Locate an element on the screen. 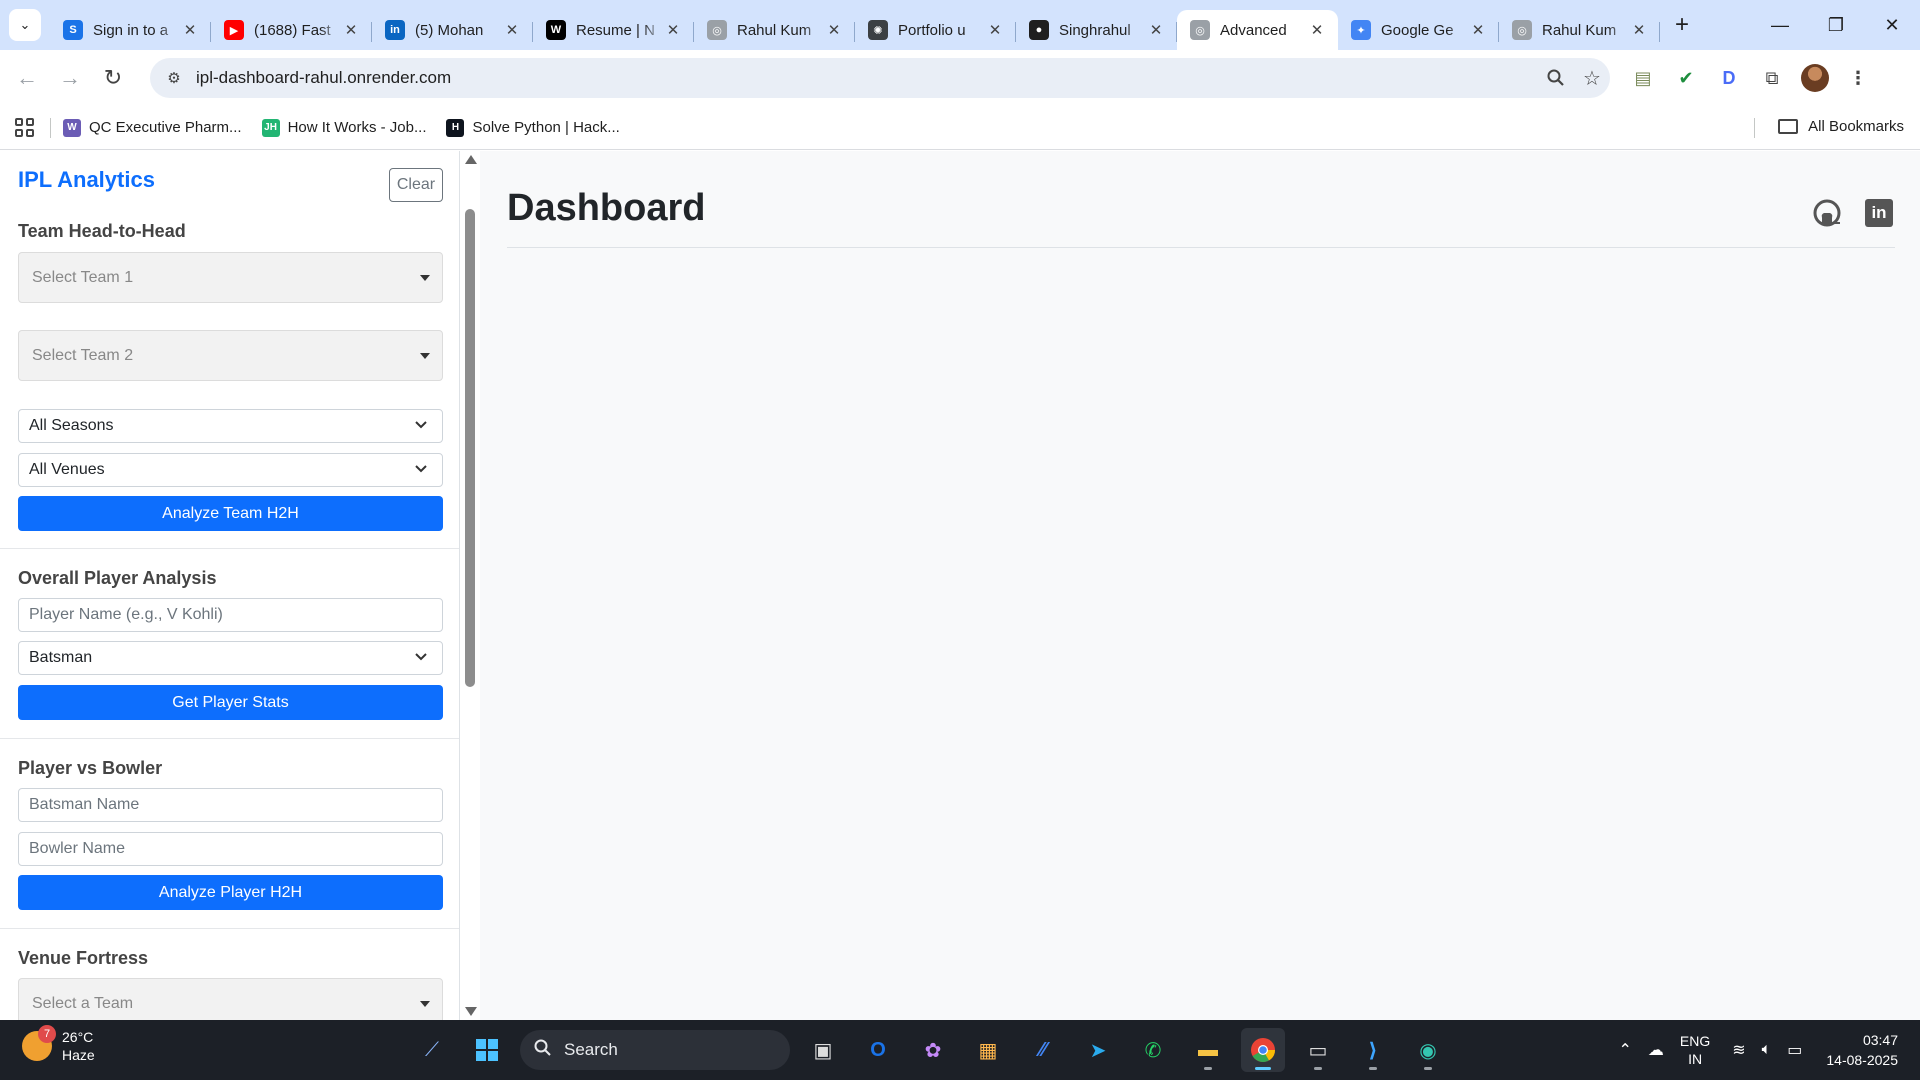  language-indicator: ENG IN is located at coordinates (1695, 1050).